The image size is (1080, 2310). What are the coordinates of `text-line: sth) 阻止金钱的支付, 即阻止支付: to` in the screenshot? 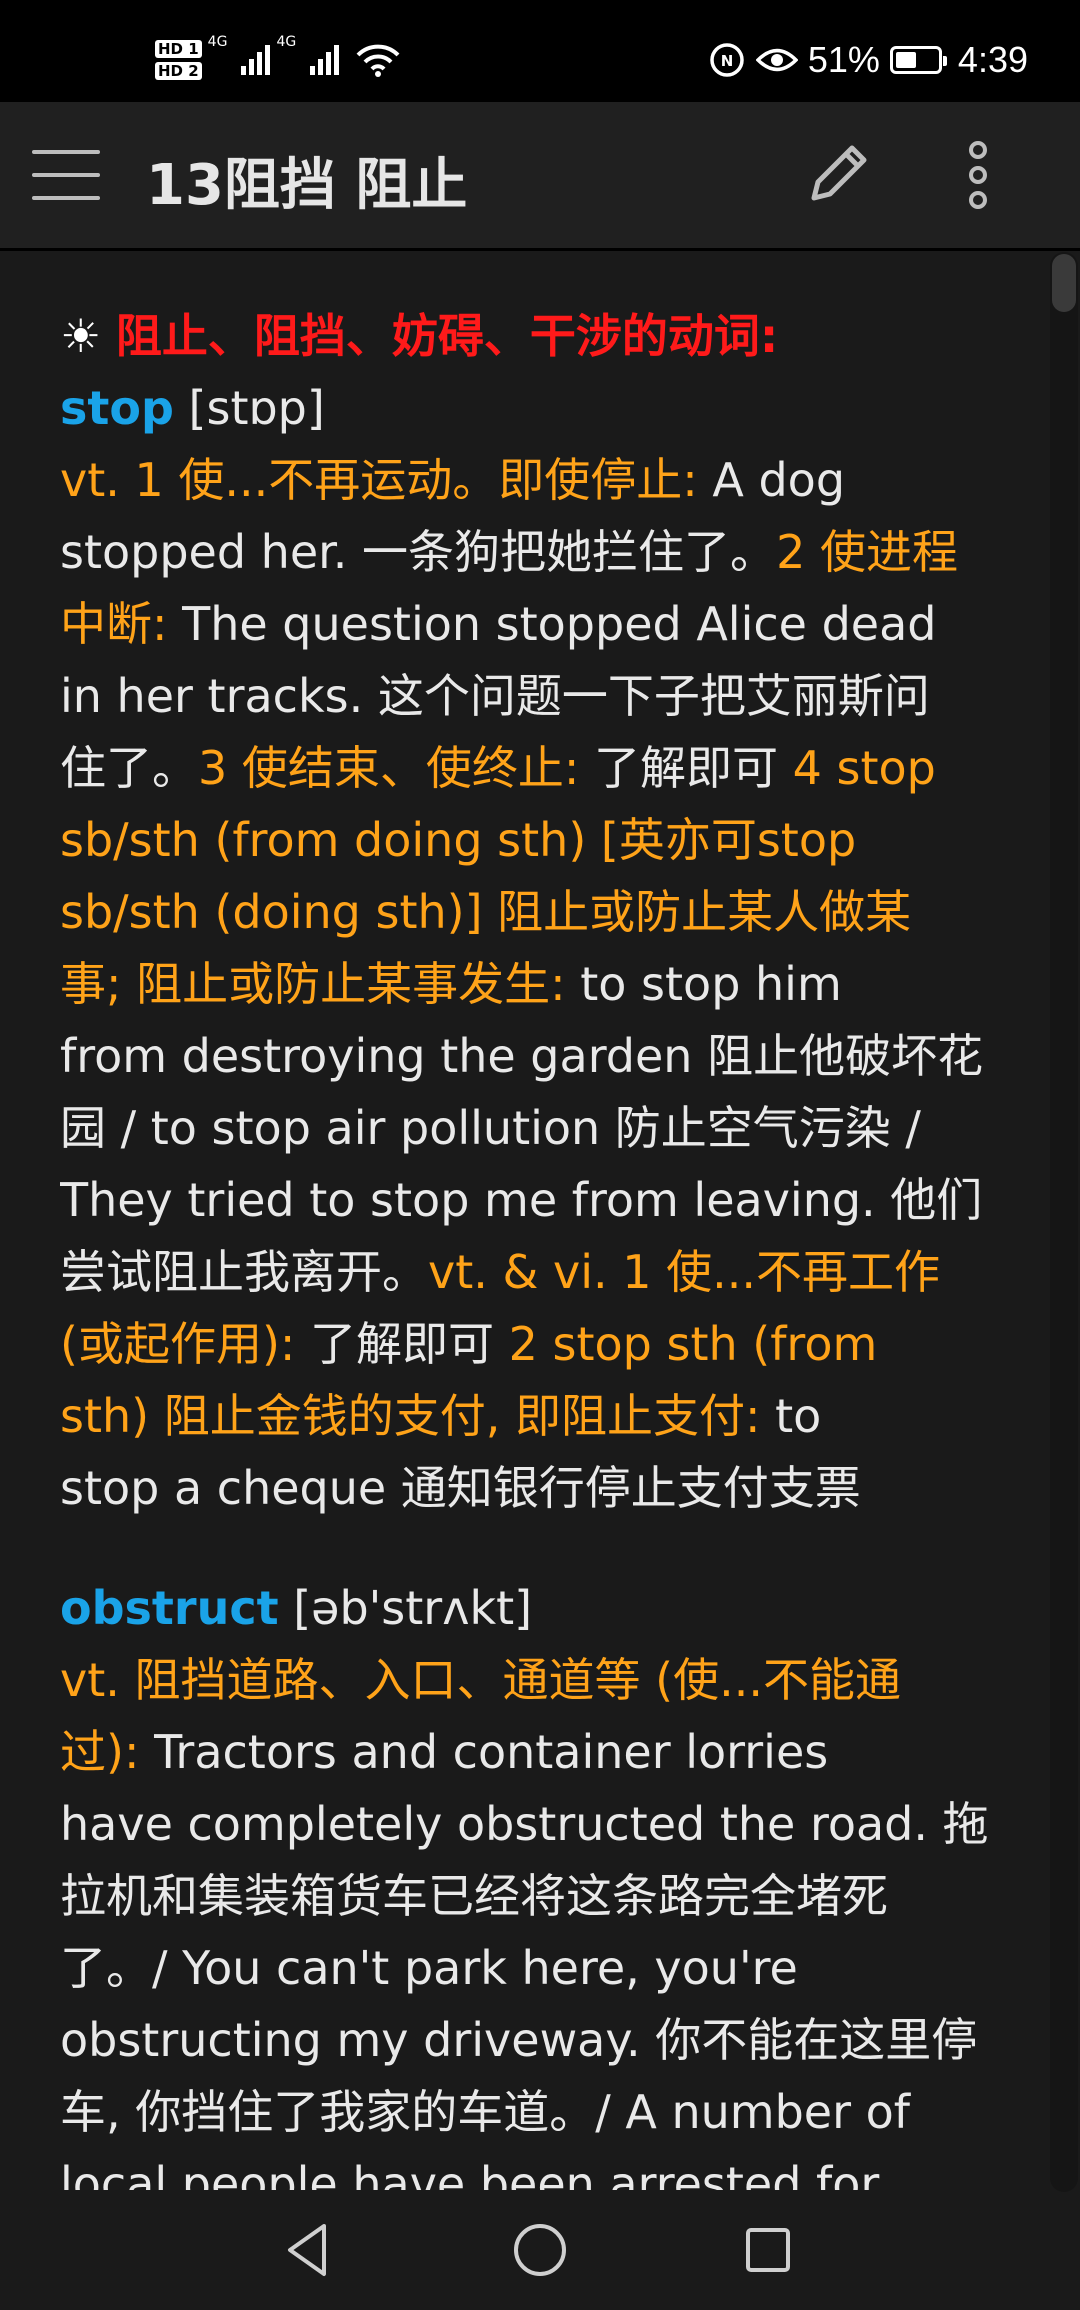 It's located at (530, 1416).